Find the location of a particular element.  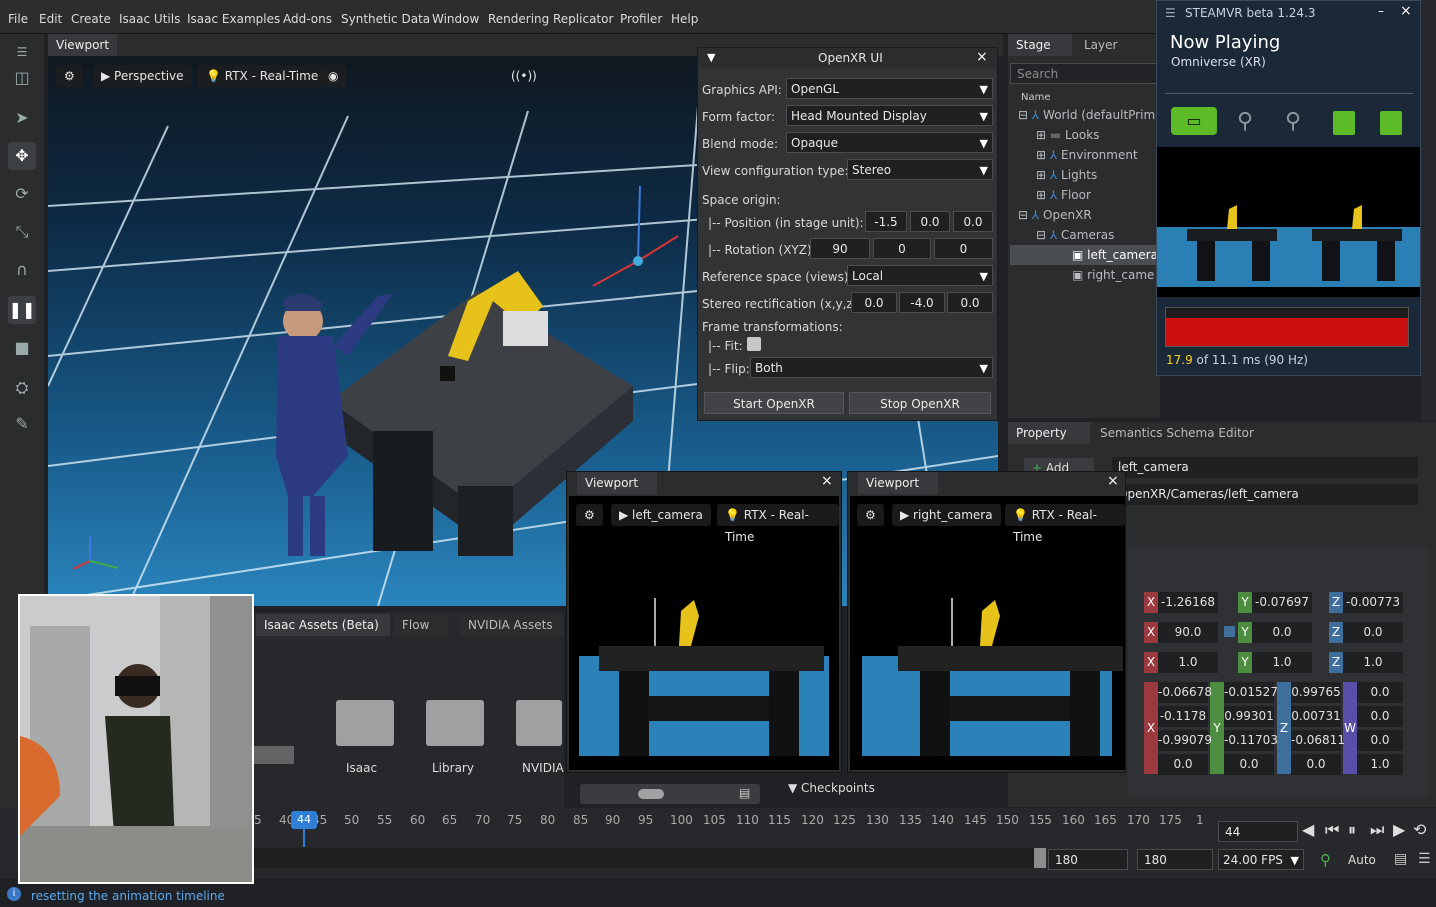

scale-icon: ⤡ is located at coordinates (22, 232).